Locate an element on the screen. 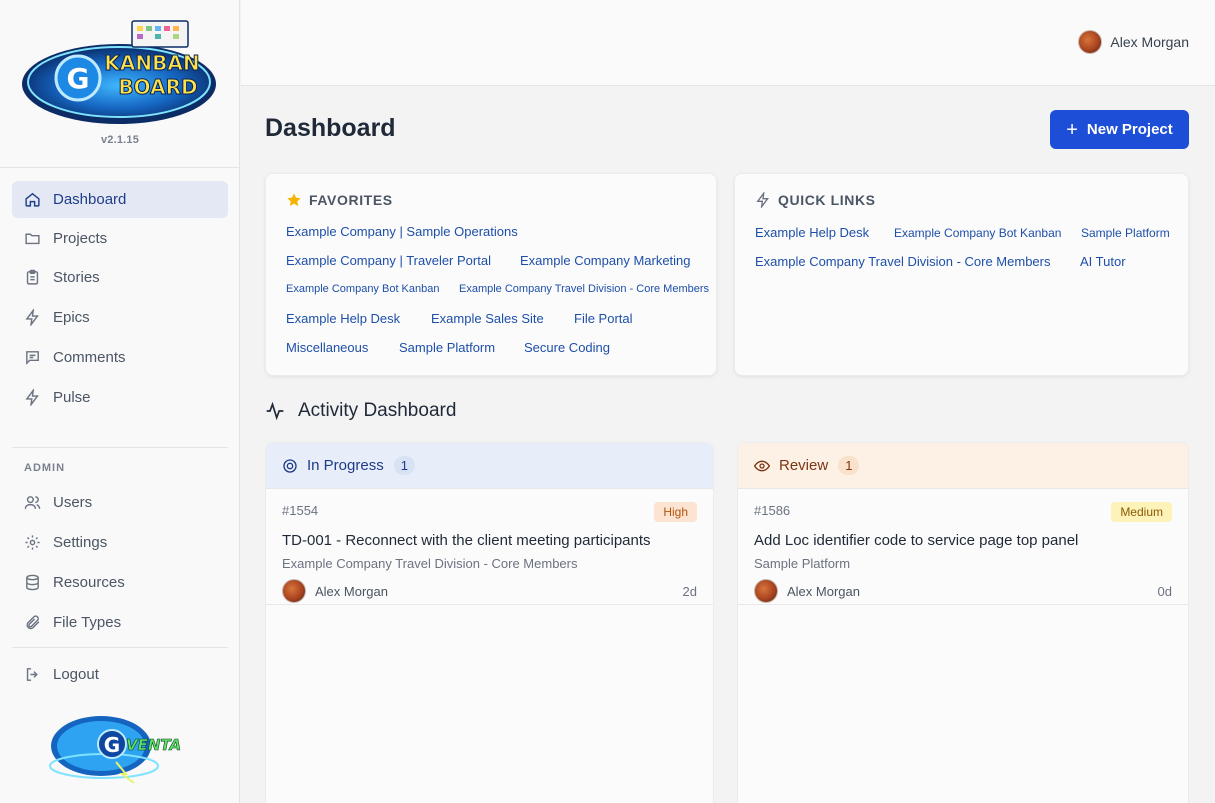 The width and height of the screenshot is (1215, 803). clipboard-icon is located at coordinates (32, 277).